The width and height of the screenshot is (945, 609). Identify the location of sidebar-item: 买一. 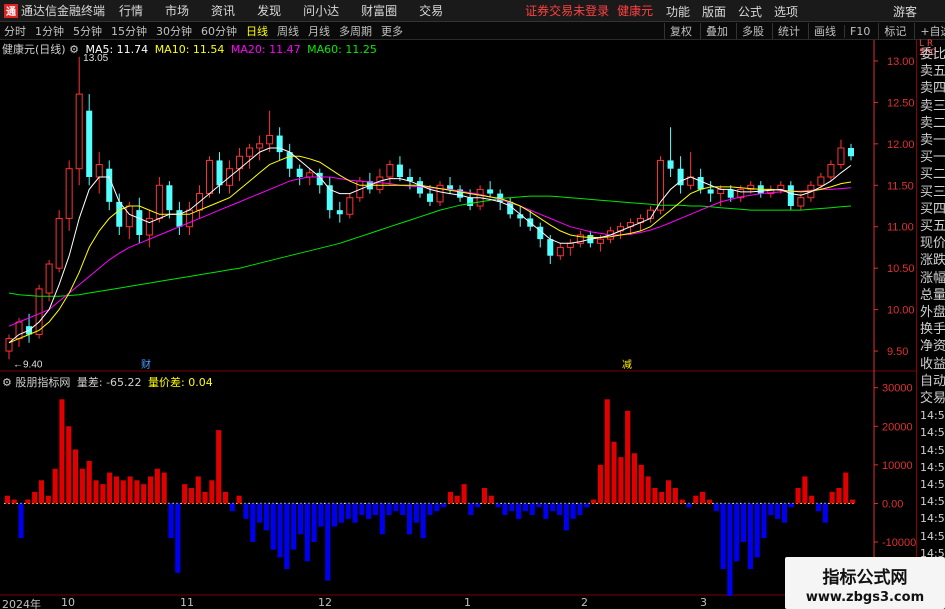
(932, 157).